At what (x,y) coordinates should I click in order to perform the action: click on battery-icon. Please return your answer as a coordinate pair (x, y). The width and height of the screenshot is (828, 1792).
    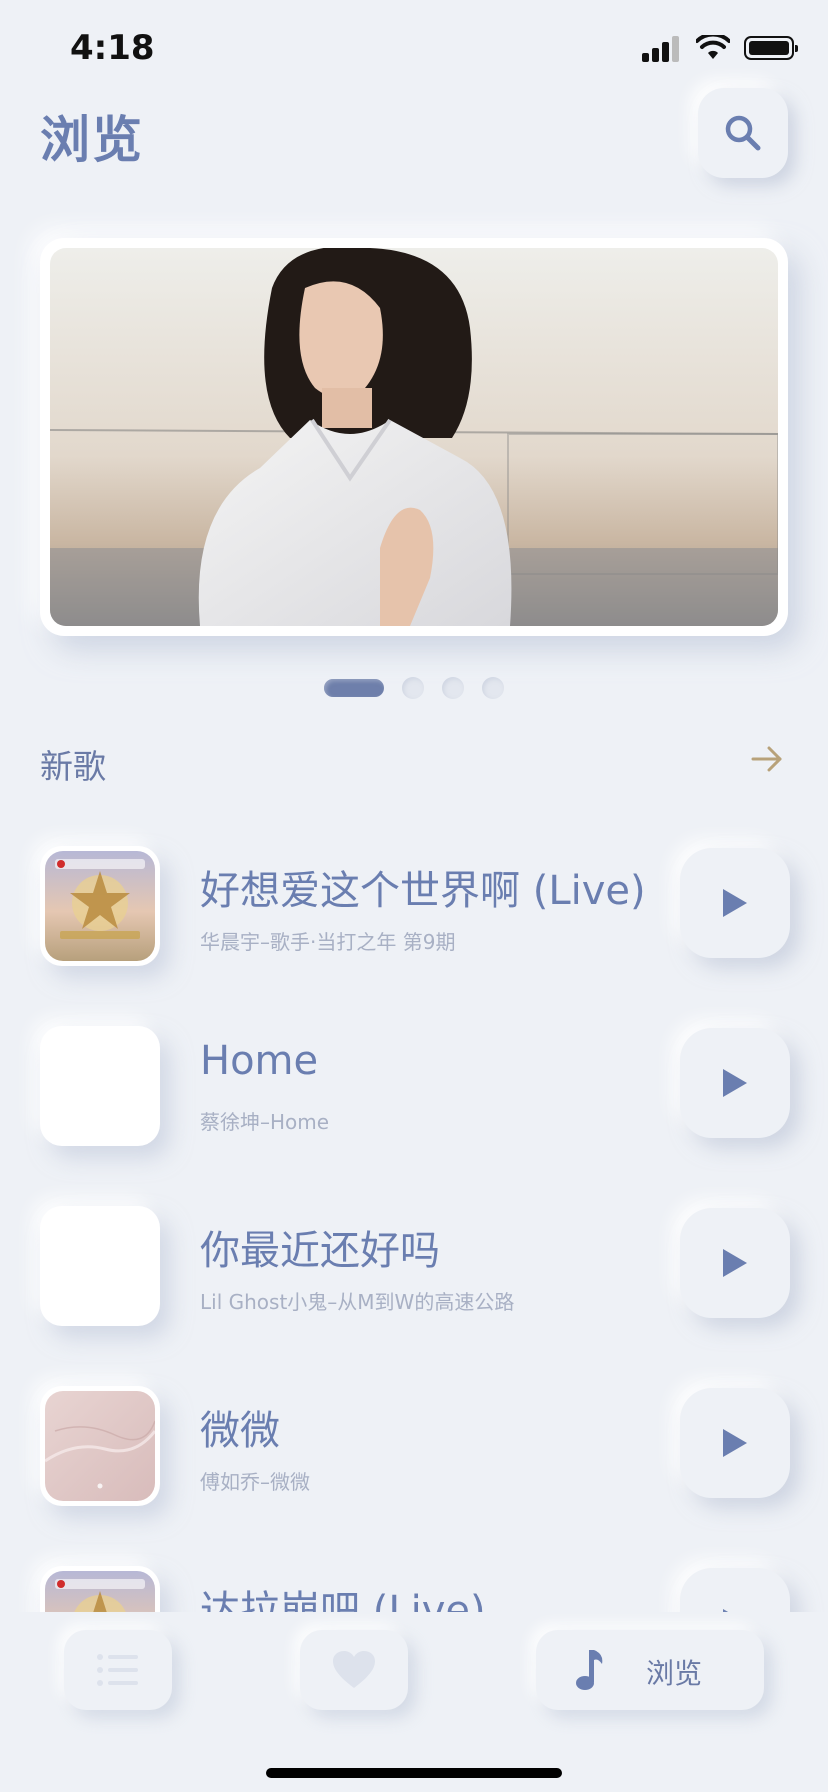
    Looking at the image, I should click on (771, 48).